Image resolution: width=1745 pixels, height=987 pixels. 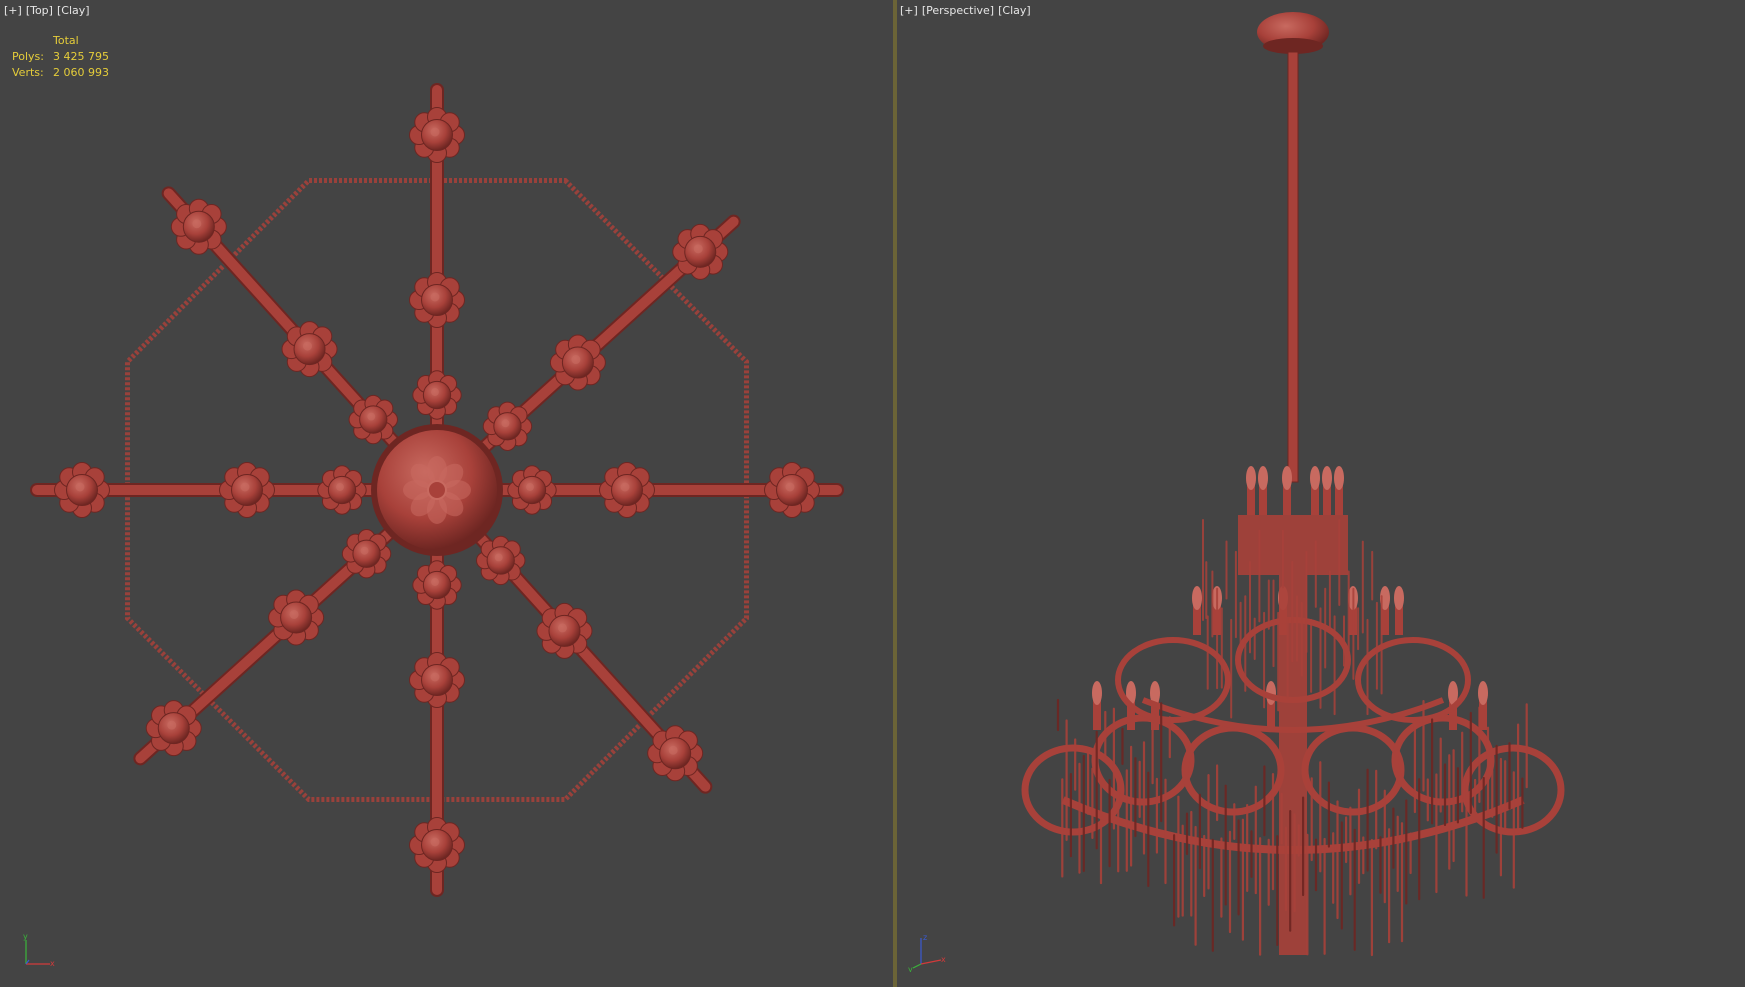 I want to click on stats-polys-value: 3 425 795, so click(x=81, y=56).